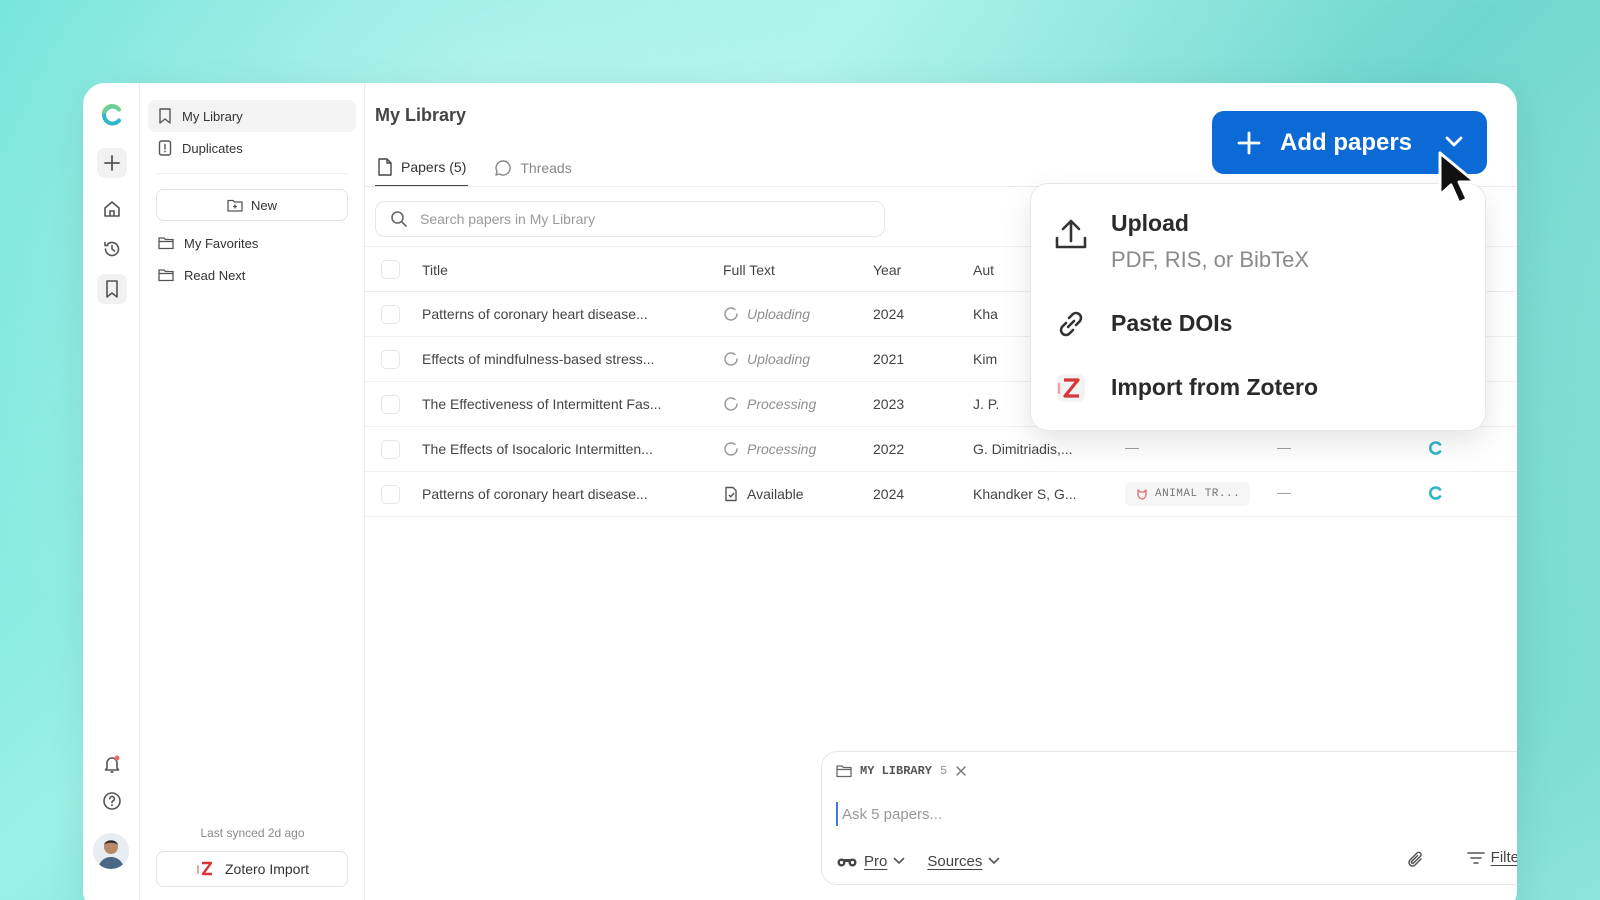  I want to click on help-icon, so click(112, 801).